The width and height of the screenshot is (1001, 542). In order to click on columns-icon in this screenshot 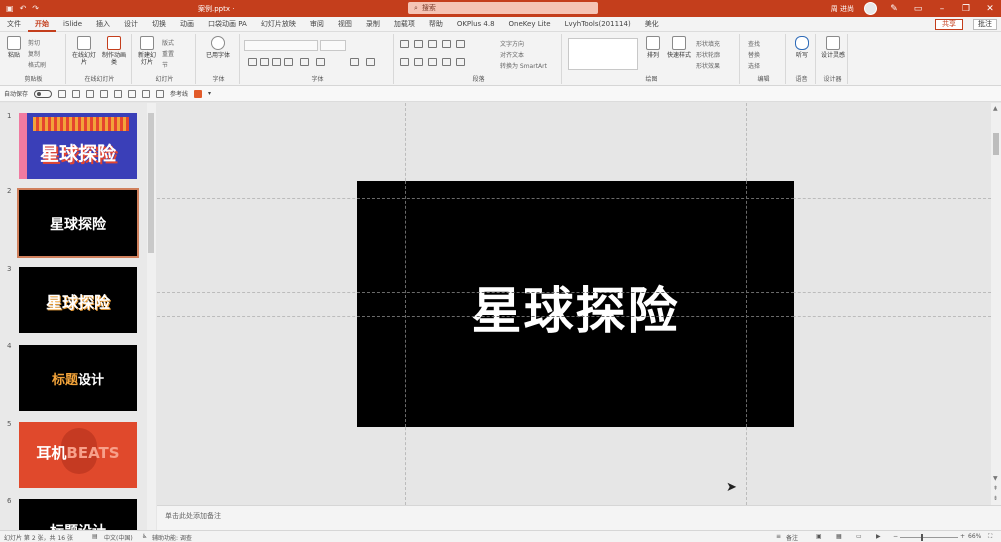, I will do `click(460, 62)`.